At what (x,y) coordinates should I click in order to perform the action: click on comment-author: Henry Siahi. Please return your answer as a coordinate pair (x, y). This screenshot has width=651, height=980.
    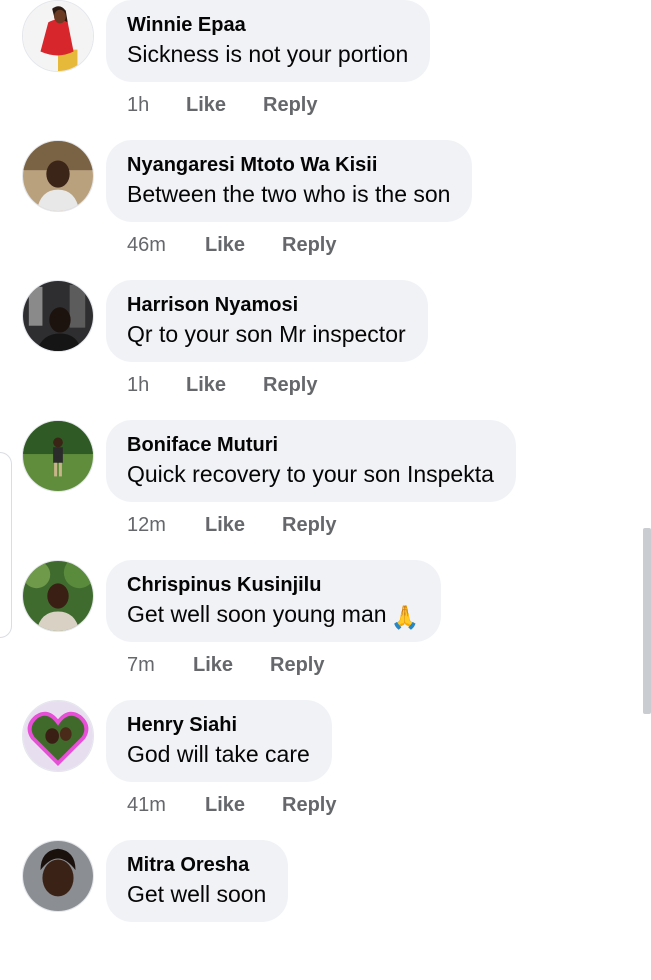
    Looking at the image, I should click on (218, 725).